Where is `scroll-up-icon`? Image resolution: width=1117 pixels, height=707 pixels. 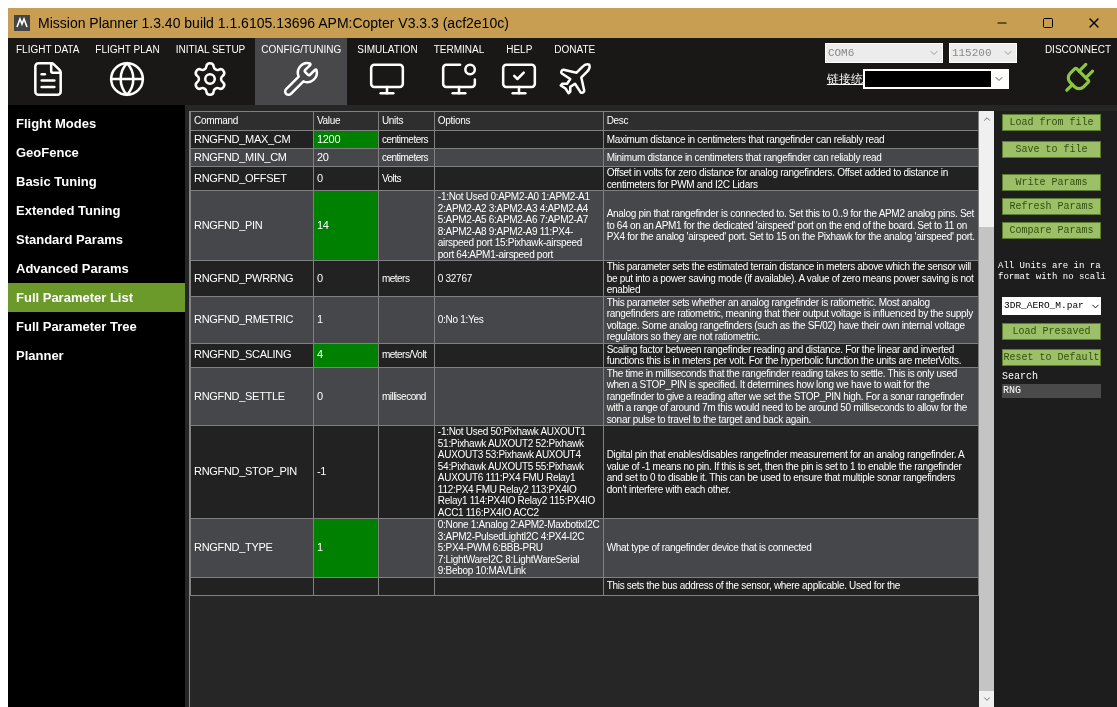
scroll-up-icon is located at coordinates (986, 119).